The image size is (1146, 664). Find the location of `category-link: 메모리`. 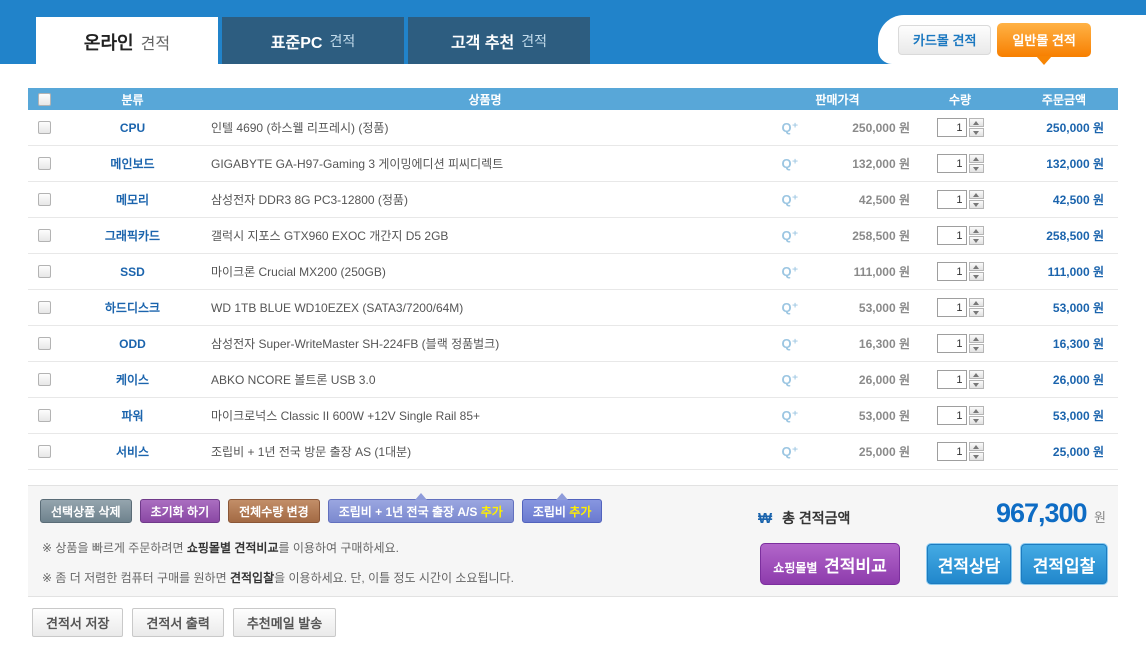

category-link: 메모리 is located at coordinates (132, 199).